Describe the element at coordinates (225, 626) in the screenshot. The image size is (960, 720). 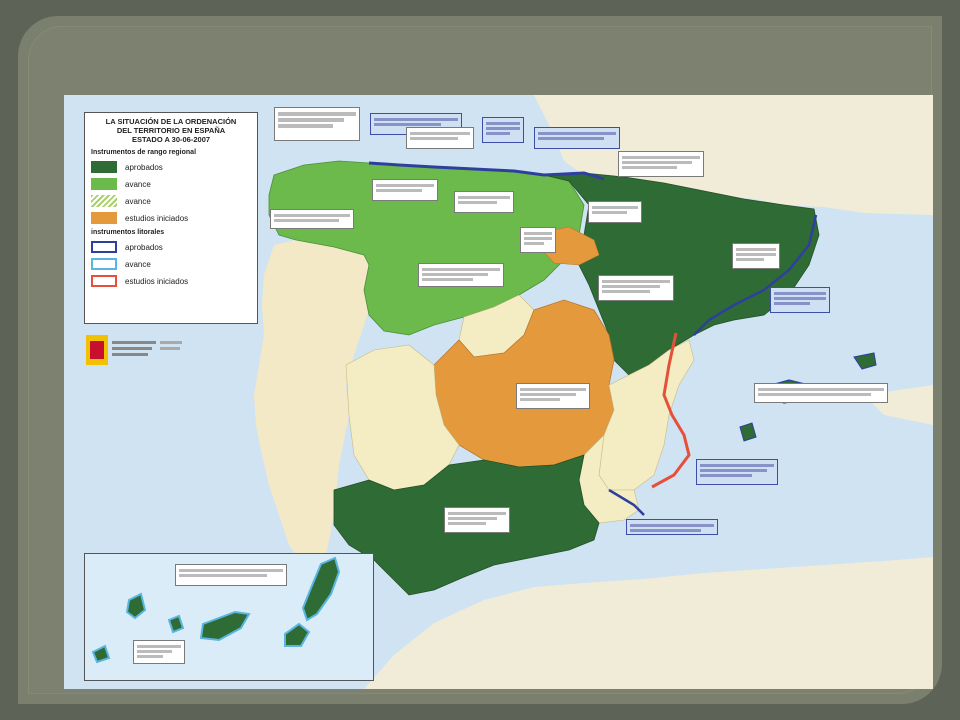
I see `island-tenerife` at that location.